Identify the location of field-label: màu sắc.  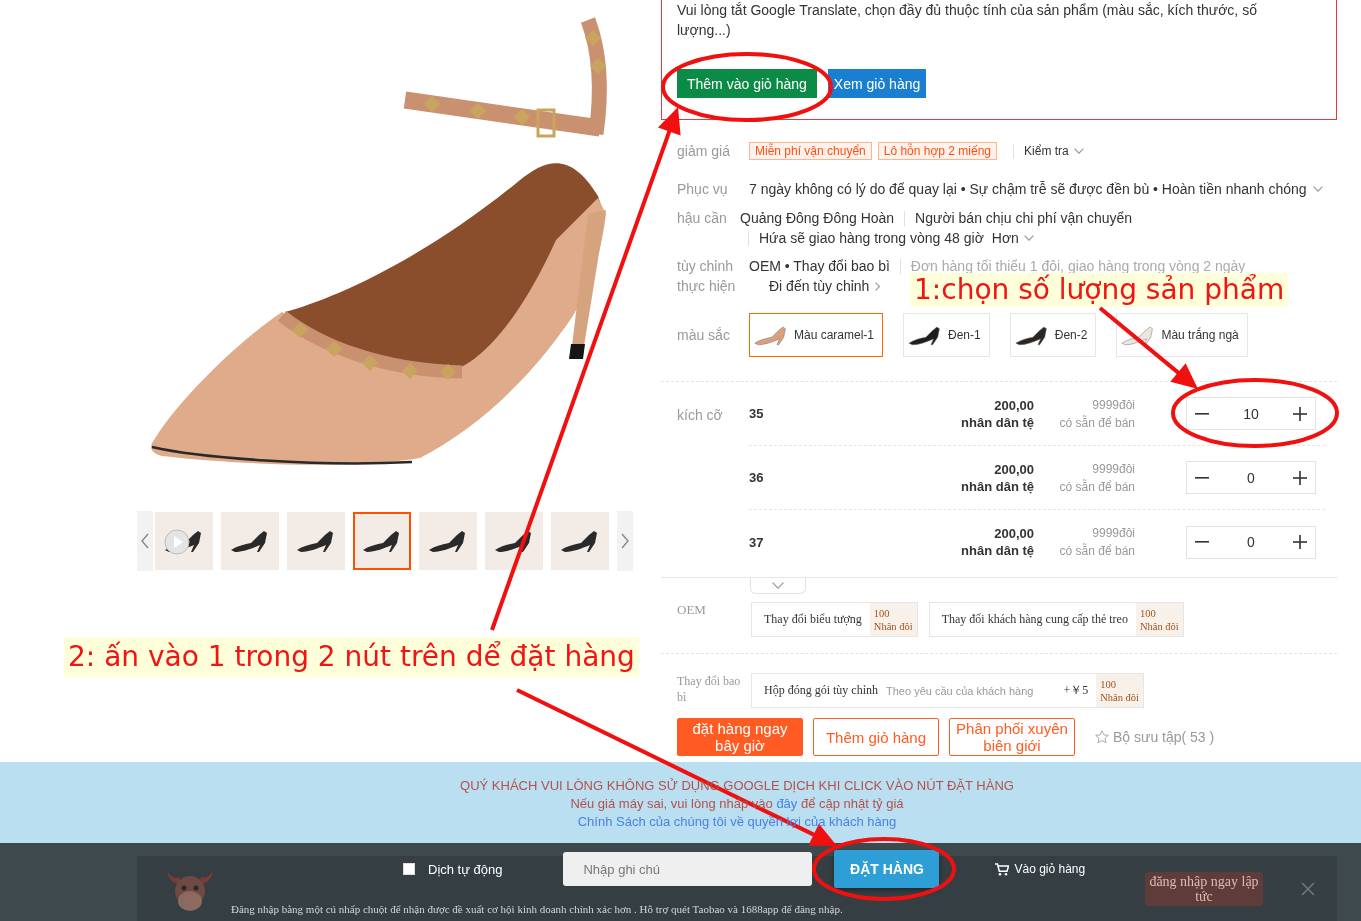
(704, 335).